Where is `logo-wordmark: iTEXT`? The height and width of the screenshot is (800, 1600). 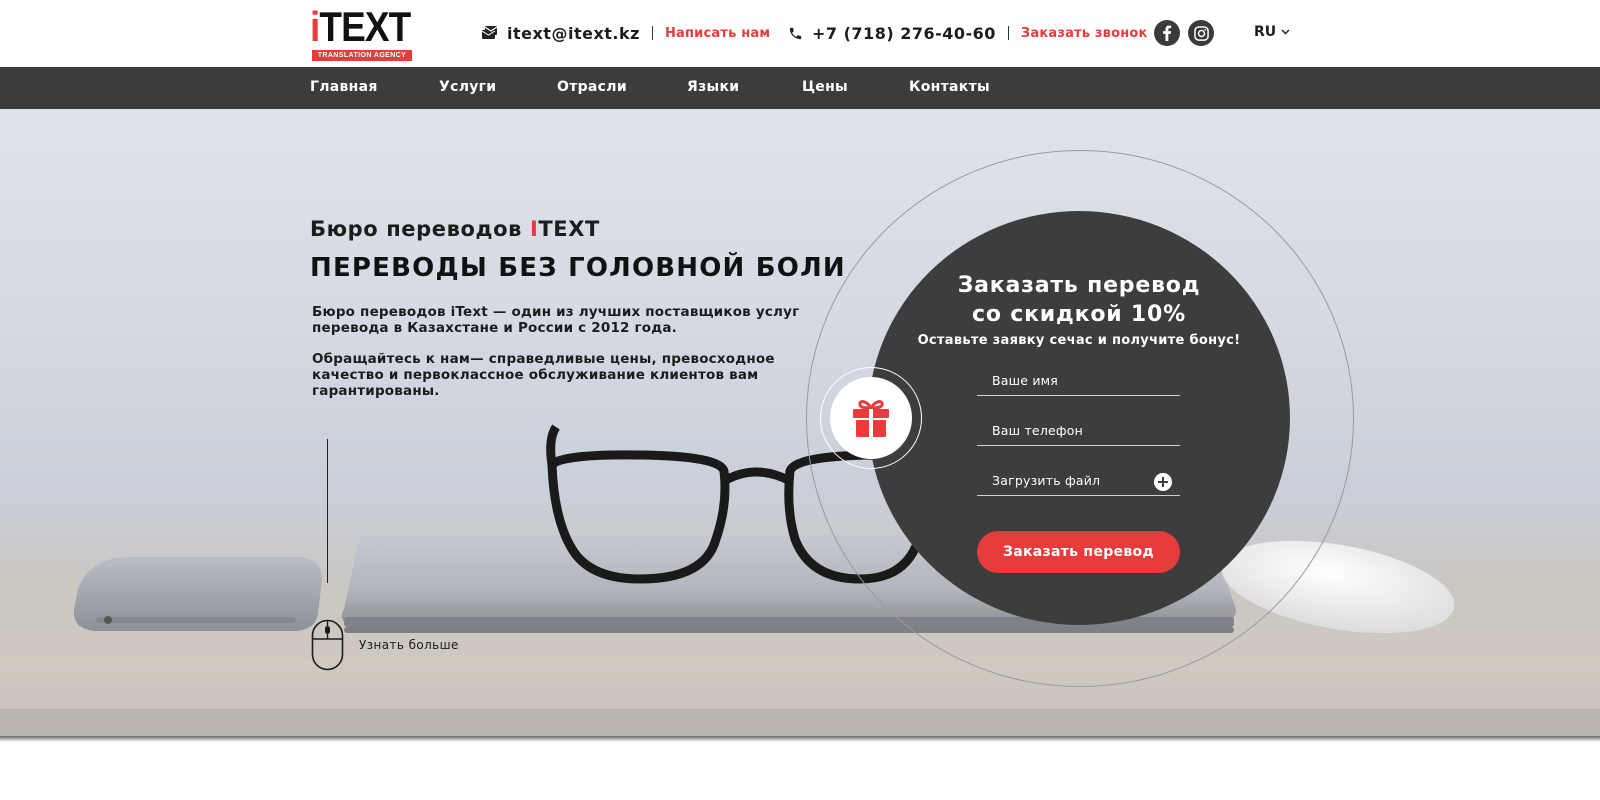 logo-wordmark: iTEXT is located at coordinates (360, 26).